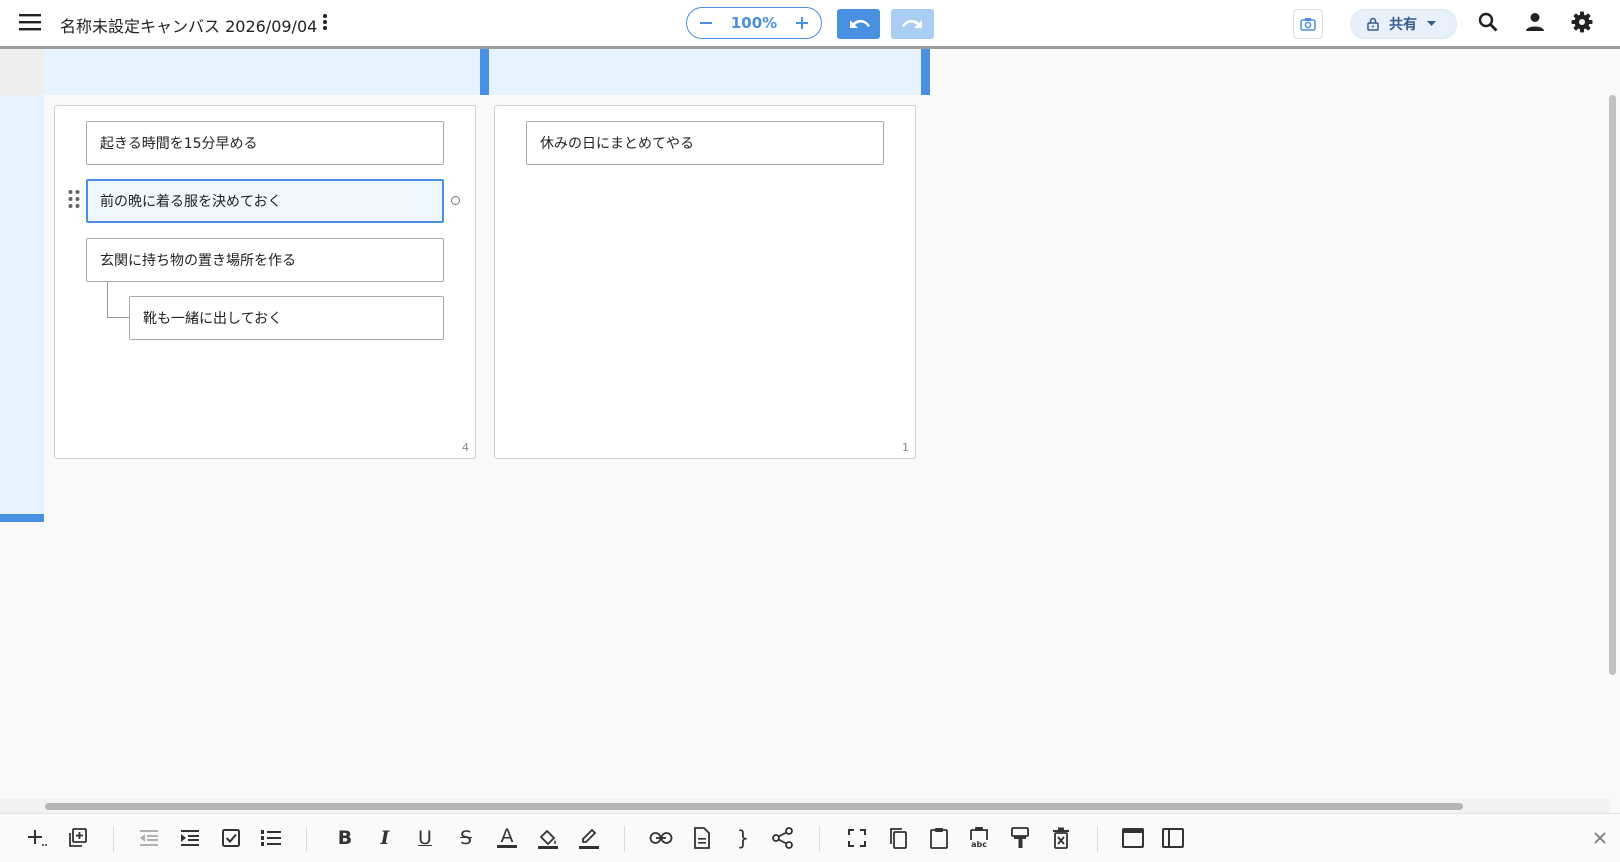  I want to click on indent-icon, so click(190, 838).